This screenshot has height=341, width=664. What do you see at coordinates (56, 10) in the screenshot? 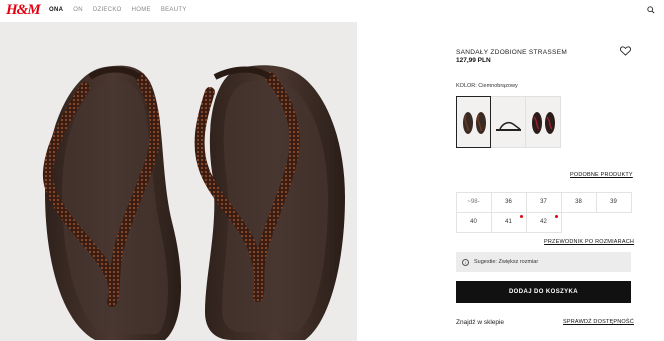
I see `nav-item-ona: ONA` at bounding box center [56, 10].